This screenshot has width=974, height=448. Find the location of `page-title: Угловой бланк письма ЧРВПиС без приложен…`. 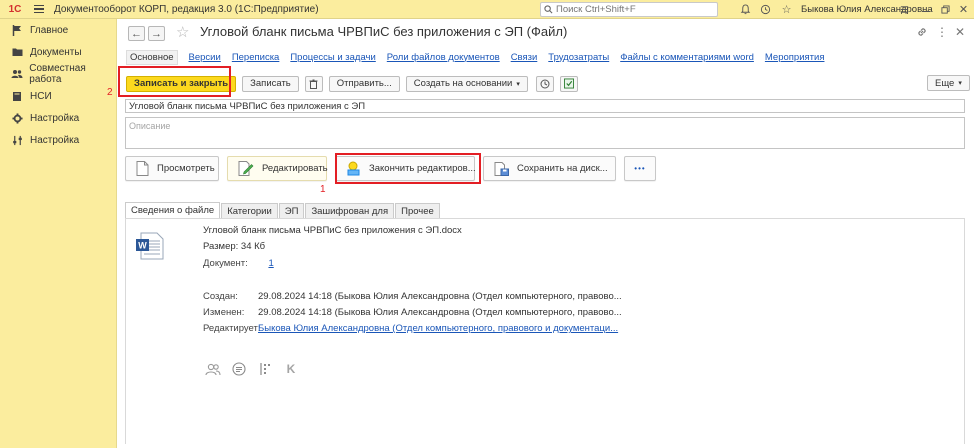

page-title: Угловой бланк письма ЧРВПиС без приложен… is located at coordinates (384, 31).